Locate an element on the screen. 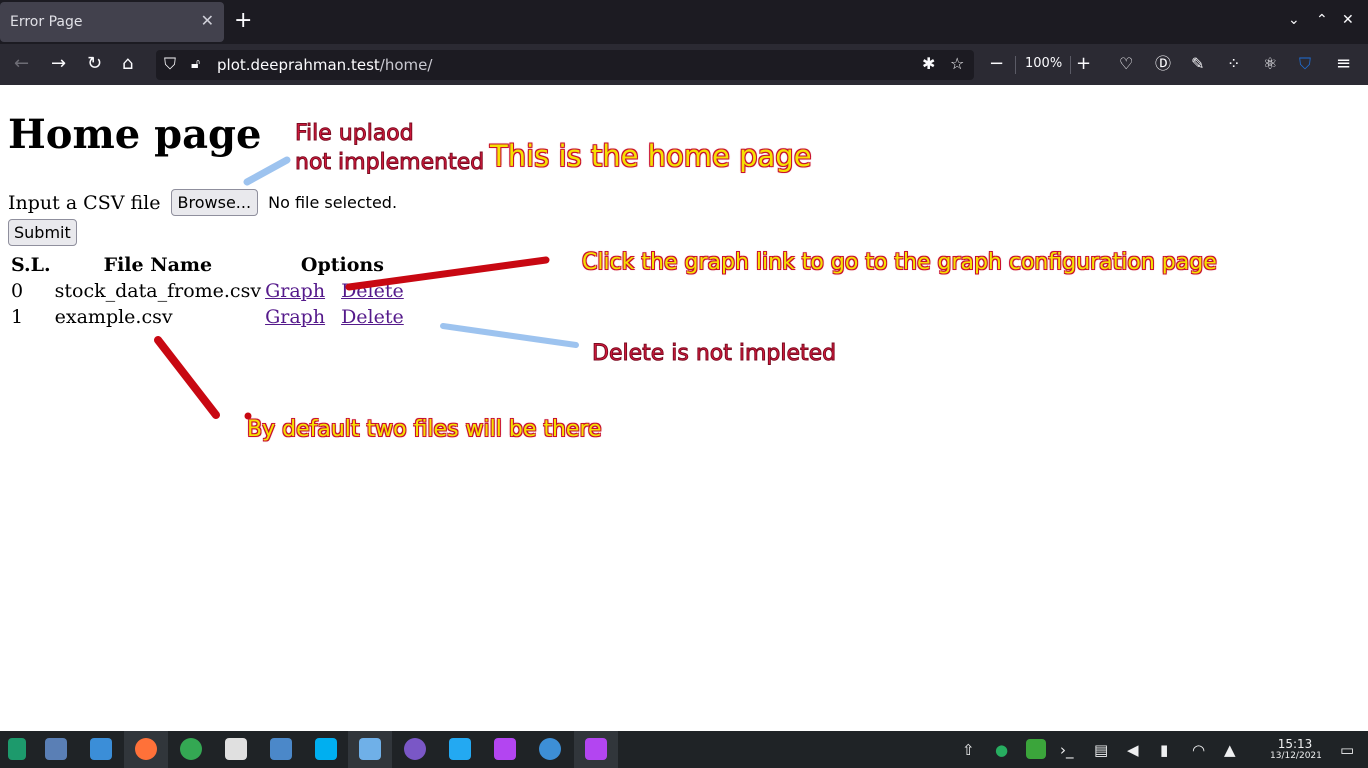 This screenshot has width=1368, height=768. file-manager-icon is located at coordinates (101, 749).